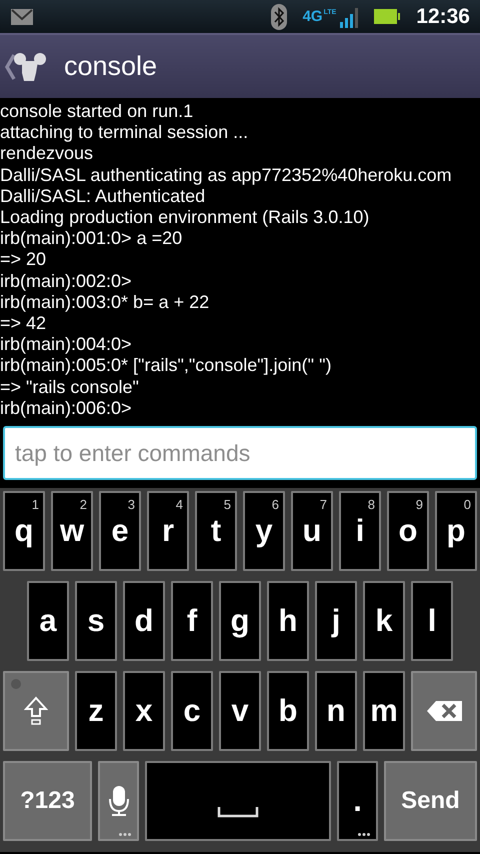 The width and height of the screenshot is (480, 854). Describe the element at coordinates (349, 17) in the screenshot. I see `signal-icon` at that location.